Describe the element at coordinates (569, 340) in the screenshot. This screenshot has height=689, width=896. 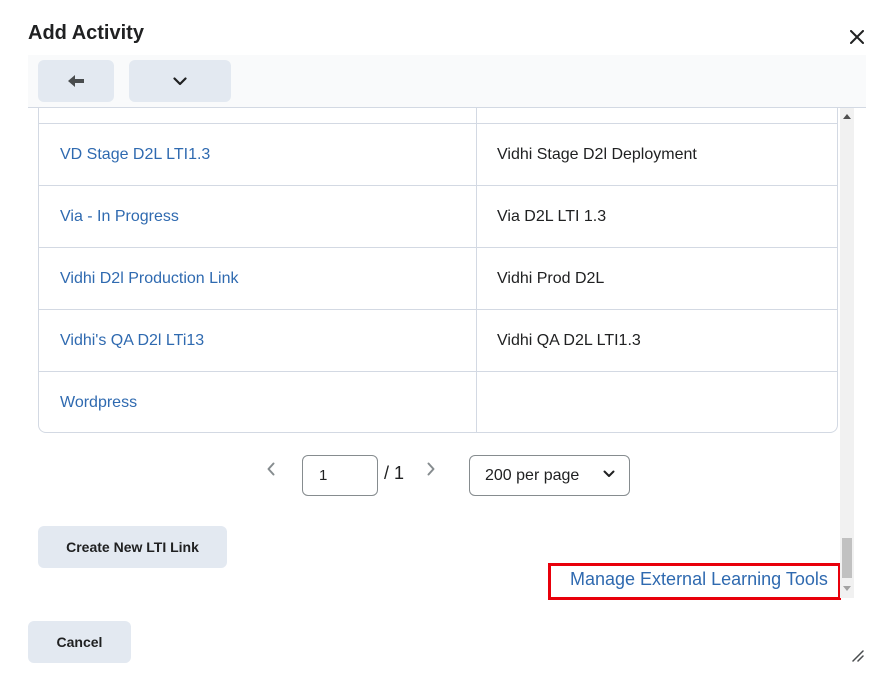
I see `lti-link-description: Vidhi QA D2L LTI1.3` at that location.